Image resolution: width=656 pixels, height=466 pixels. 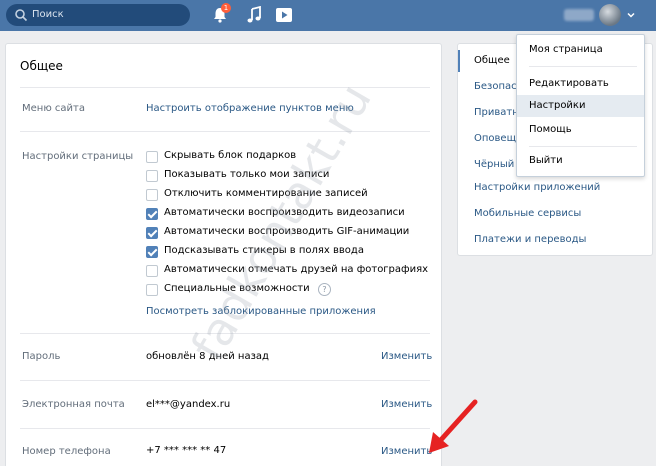 I want to click on active-indicator, so click(x=459, y=61).